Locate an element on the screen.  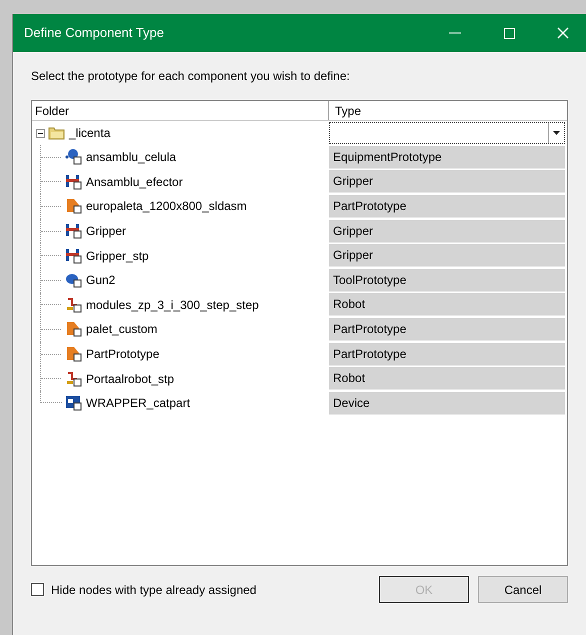
tree-item: Ansamblu_efector is located at coordinates (134, 181).